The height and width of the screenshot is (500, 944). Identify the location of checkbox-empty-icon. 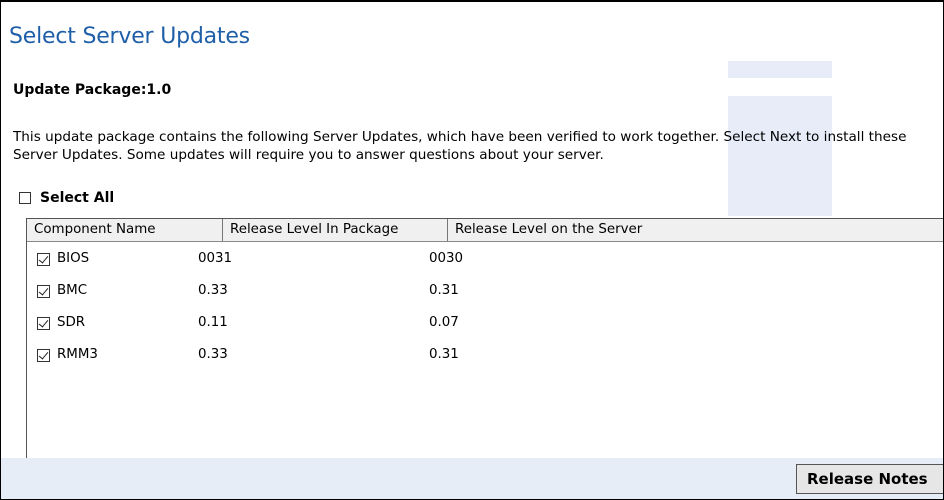
(25, 198).